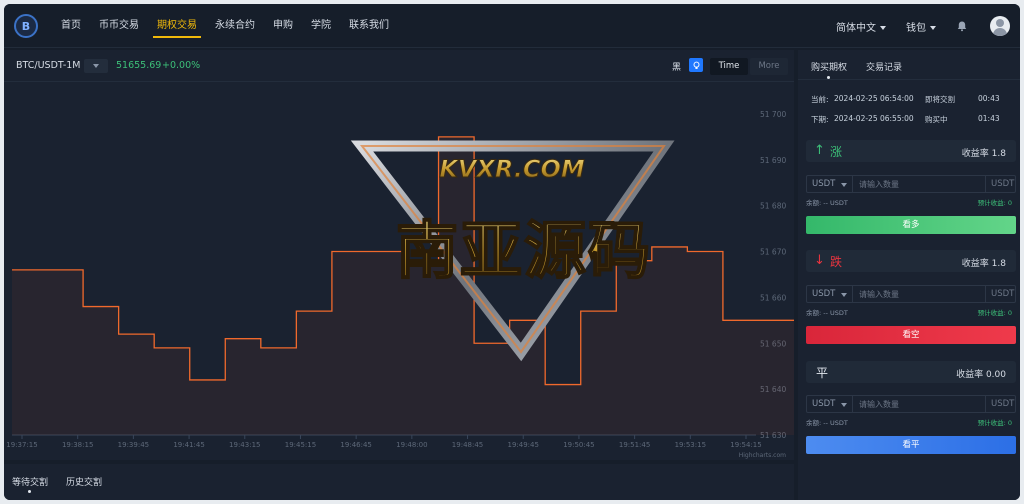  I want to click on buy-up-button: 看多, so click(911, 225).